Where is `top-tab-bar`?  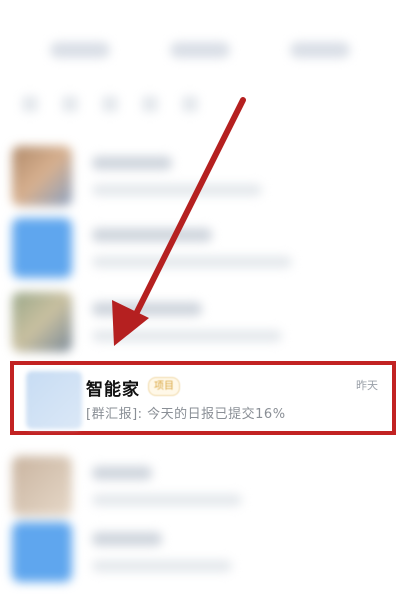
top-tab-bar is located at coordinates (200, 53).